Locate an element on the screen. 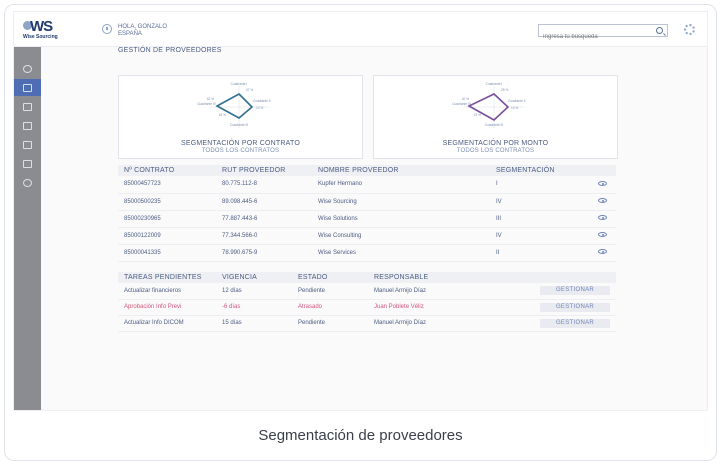 Image resolution: width=721 pixels, height=465 pixels. home-icon is located at coordinates (27, 68).